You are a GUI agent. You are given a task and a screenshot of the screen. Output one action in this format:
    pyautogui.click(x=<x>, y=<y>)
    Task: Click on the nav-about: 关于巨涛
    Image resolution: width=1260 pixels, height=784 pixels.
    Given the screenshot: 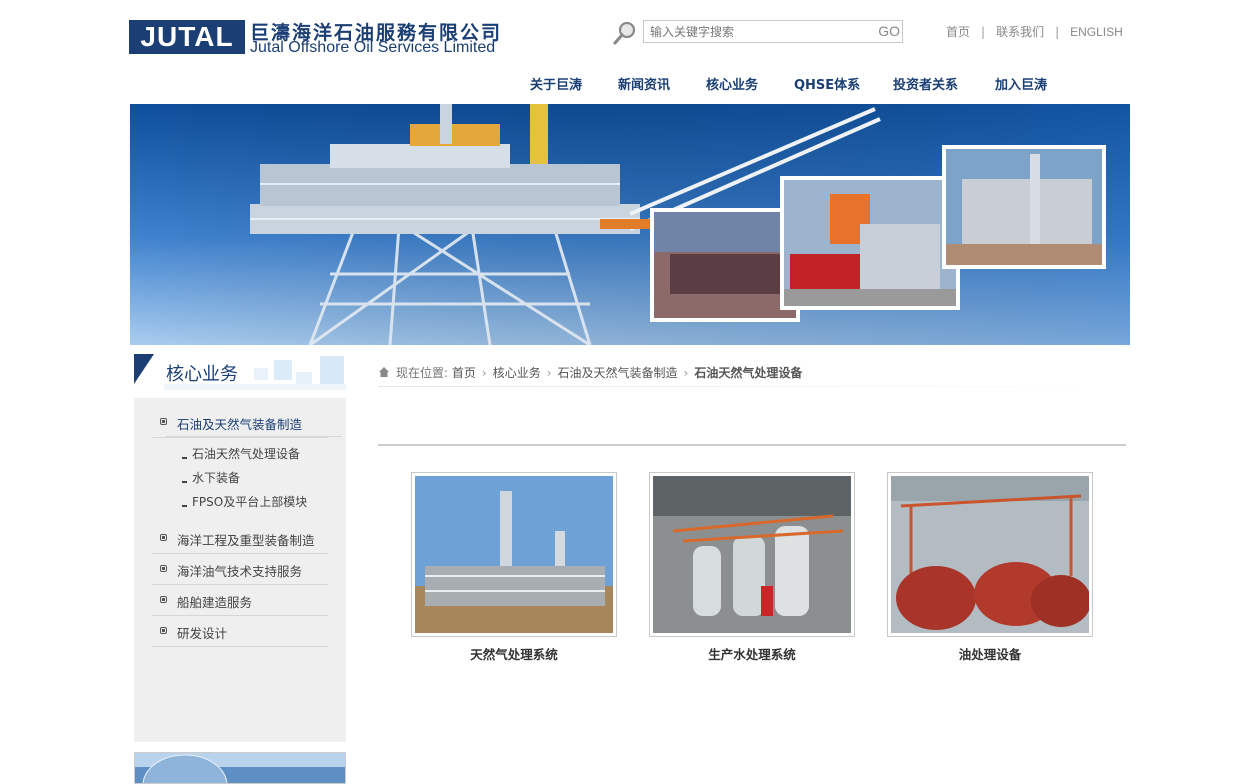 What is the action you would take?
    pyautogui.click(x=556, y=83)
    